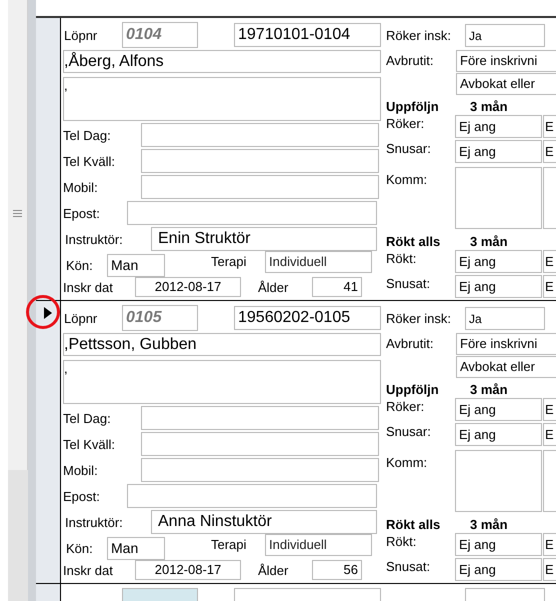  I want to click on id-field: 0104, so click(160, 35).